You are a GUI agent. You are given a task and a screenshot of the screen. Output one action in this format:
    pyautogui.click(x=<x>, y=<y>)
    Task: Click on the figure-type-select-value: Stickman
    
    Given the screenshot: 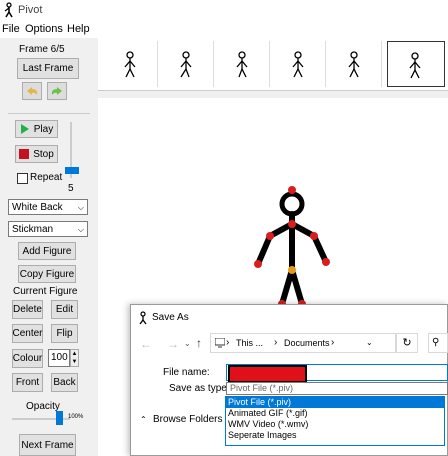 What is the action you would take?
    pyautogui.click(x=33, y=229)
    